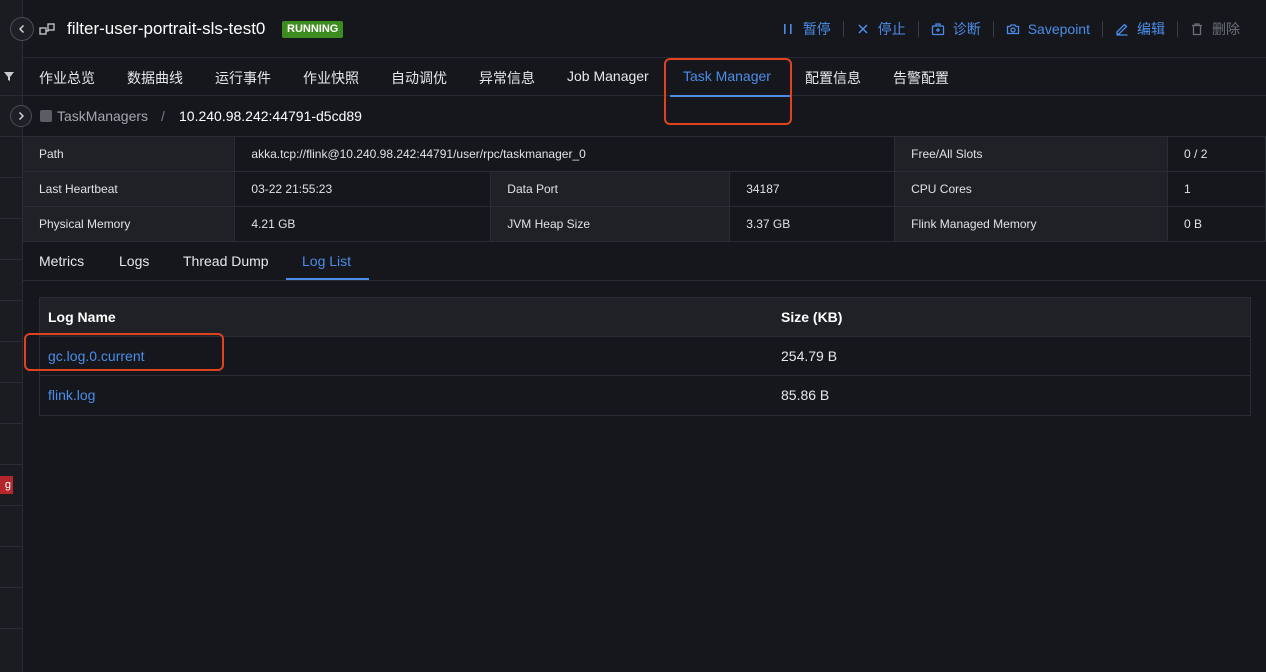  I want to click on delete-button: 删除, so click(1215, 29).